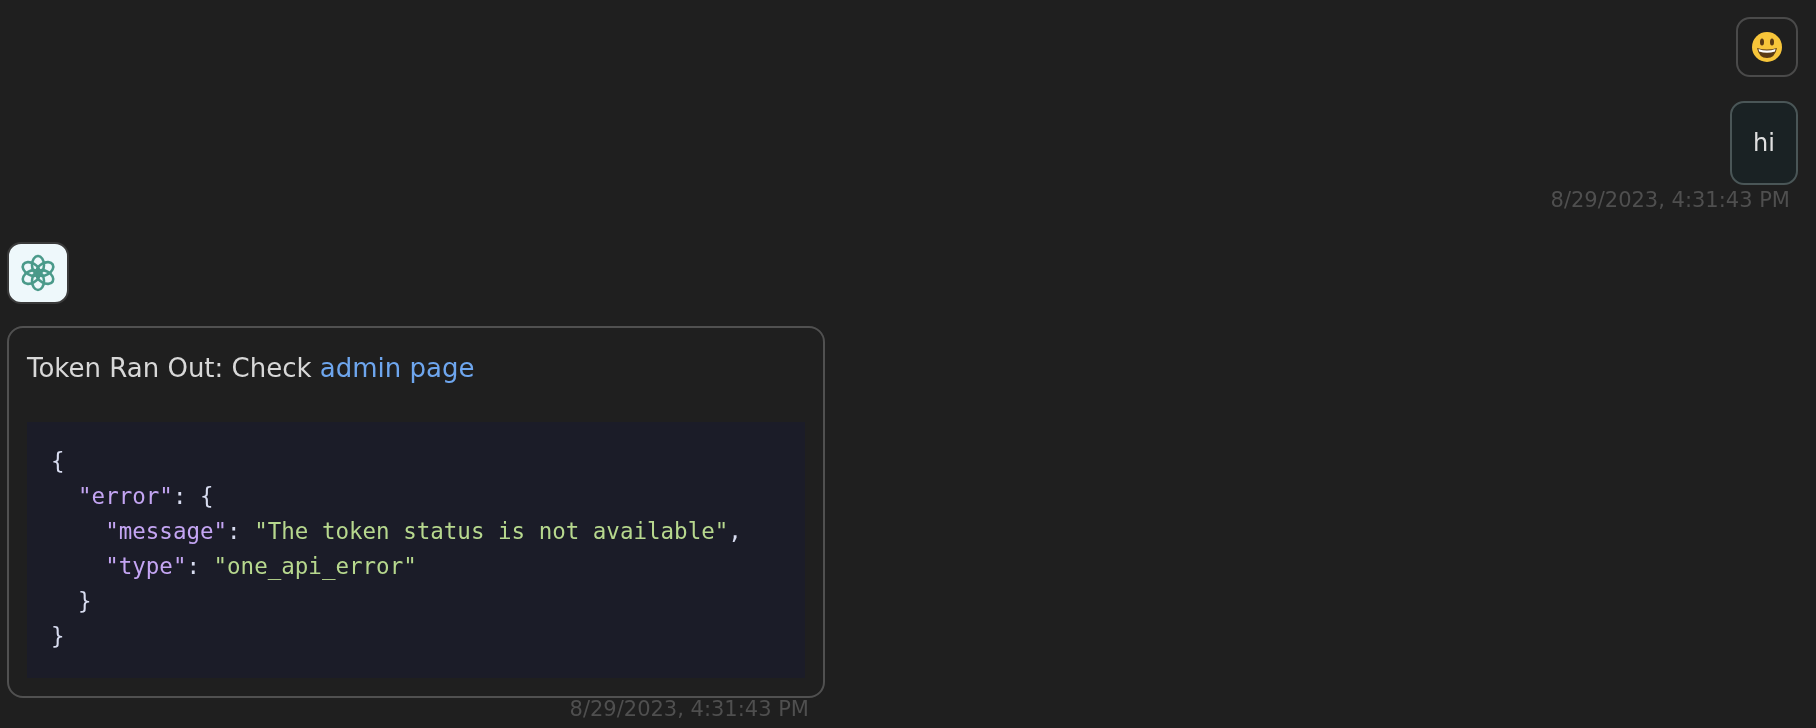 This screenshot has height=728, width=1816. Describe the element at coordinates (58, 461) in the screenshot. I see `code-line: {` at that location.